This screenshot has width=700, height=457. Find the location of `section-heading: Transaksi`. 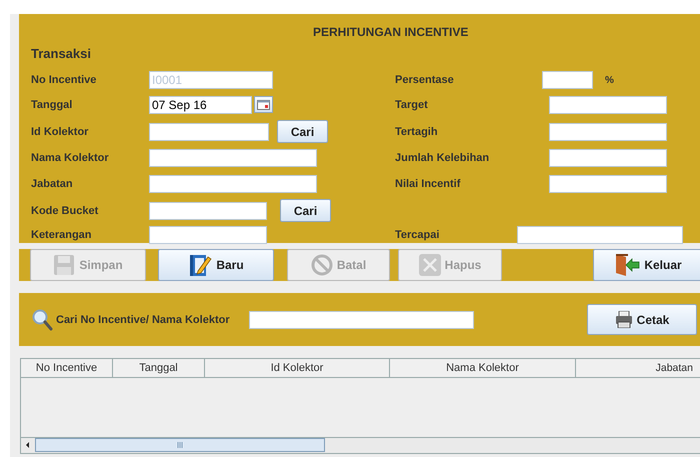

section-heading: Transaksi is located at coordinates (61, 54).